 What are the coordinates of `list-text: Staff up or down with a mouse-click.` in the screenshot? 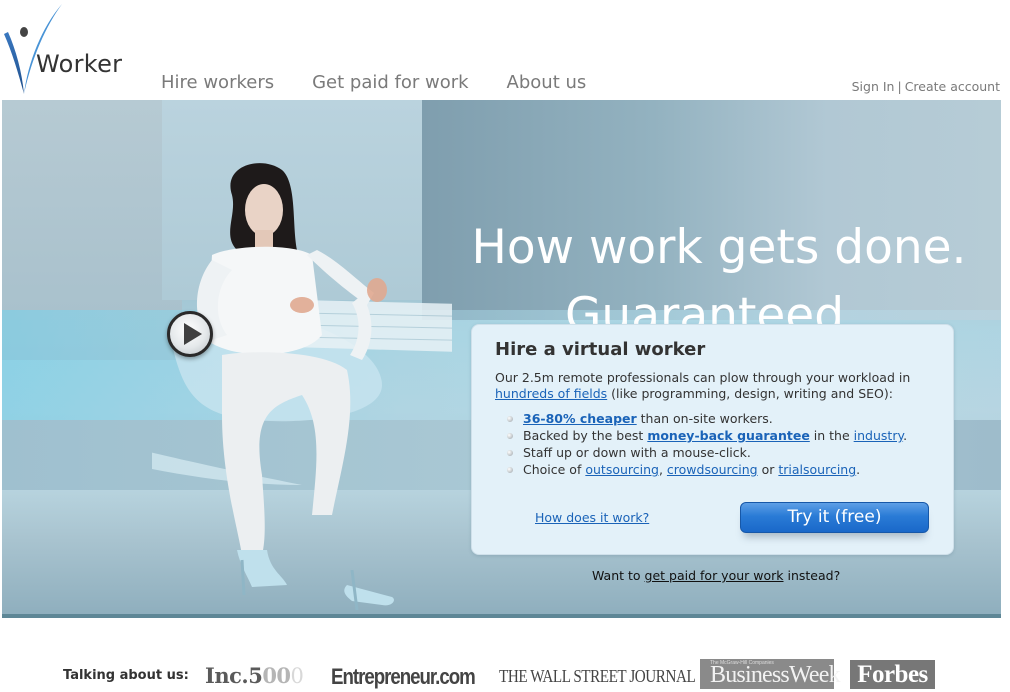 It's located at (637, 452).